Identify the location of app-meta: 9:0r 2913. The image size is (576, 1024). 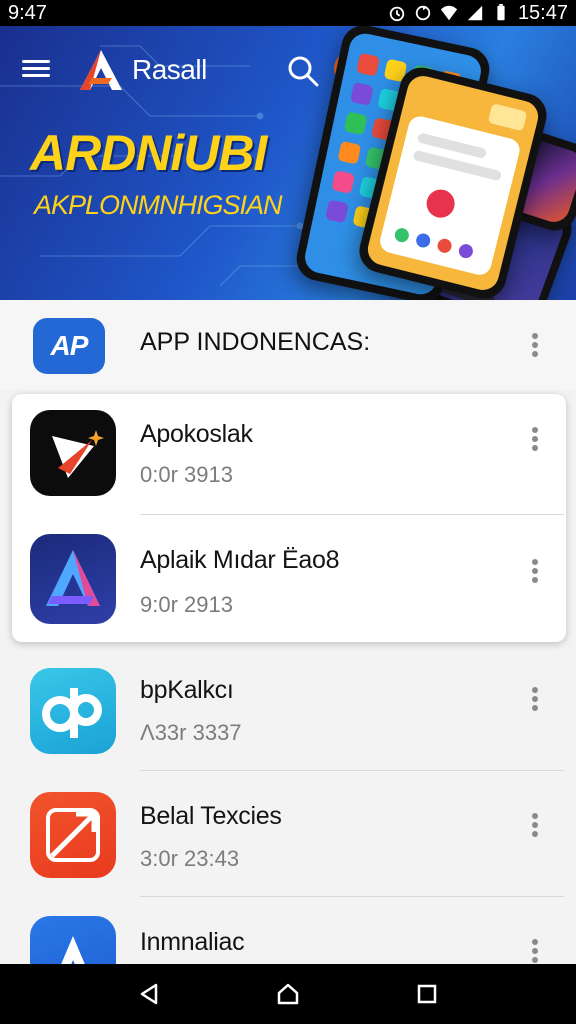
(186, 604).